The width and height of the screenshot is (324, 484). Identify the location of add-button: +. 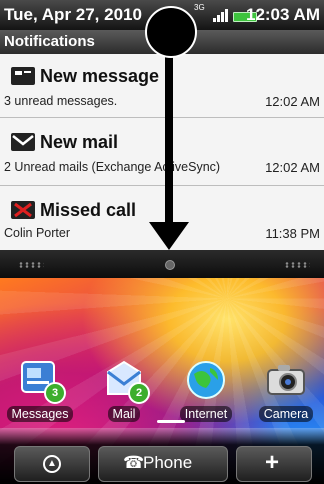
(274, 464).